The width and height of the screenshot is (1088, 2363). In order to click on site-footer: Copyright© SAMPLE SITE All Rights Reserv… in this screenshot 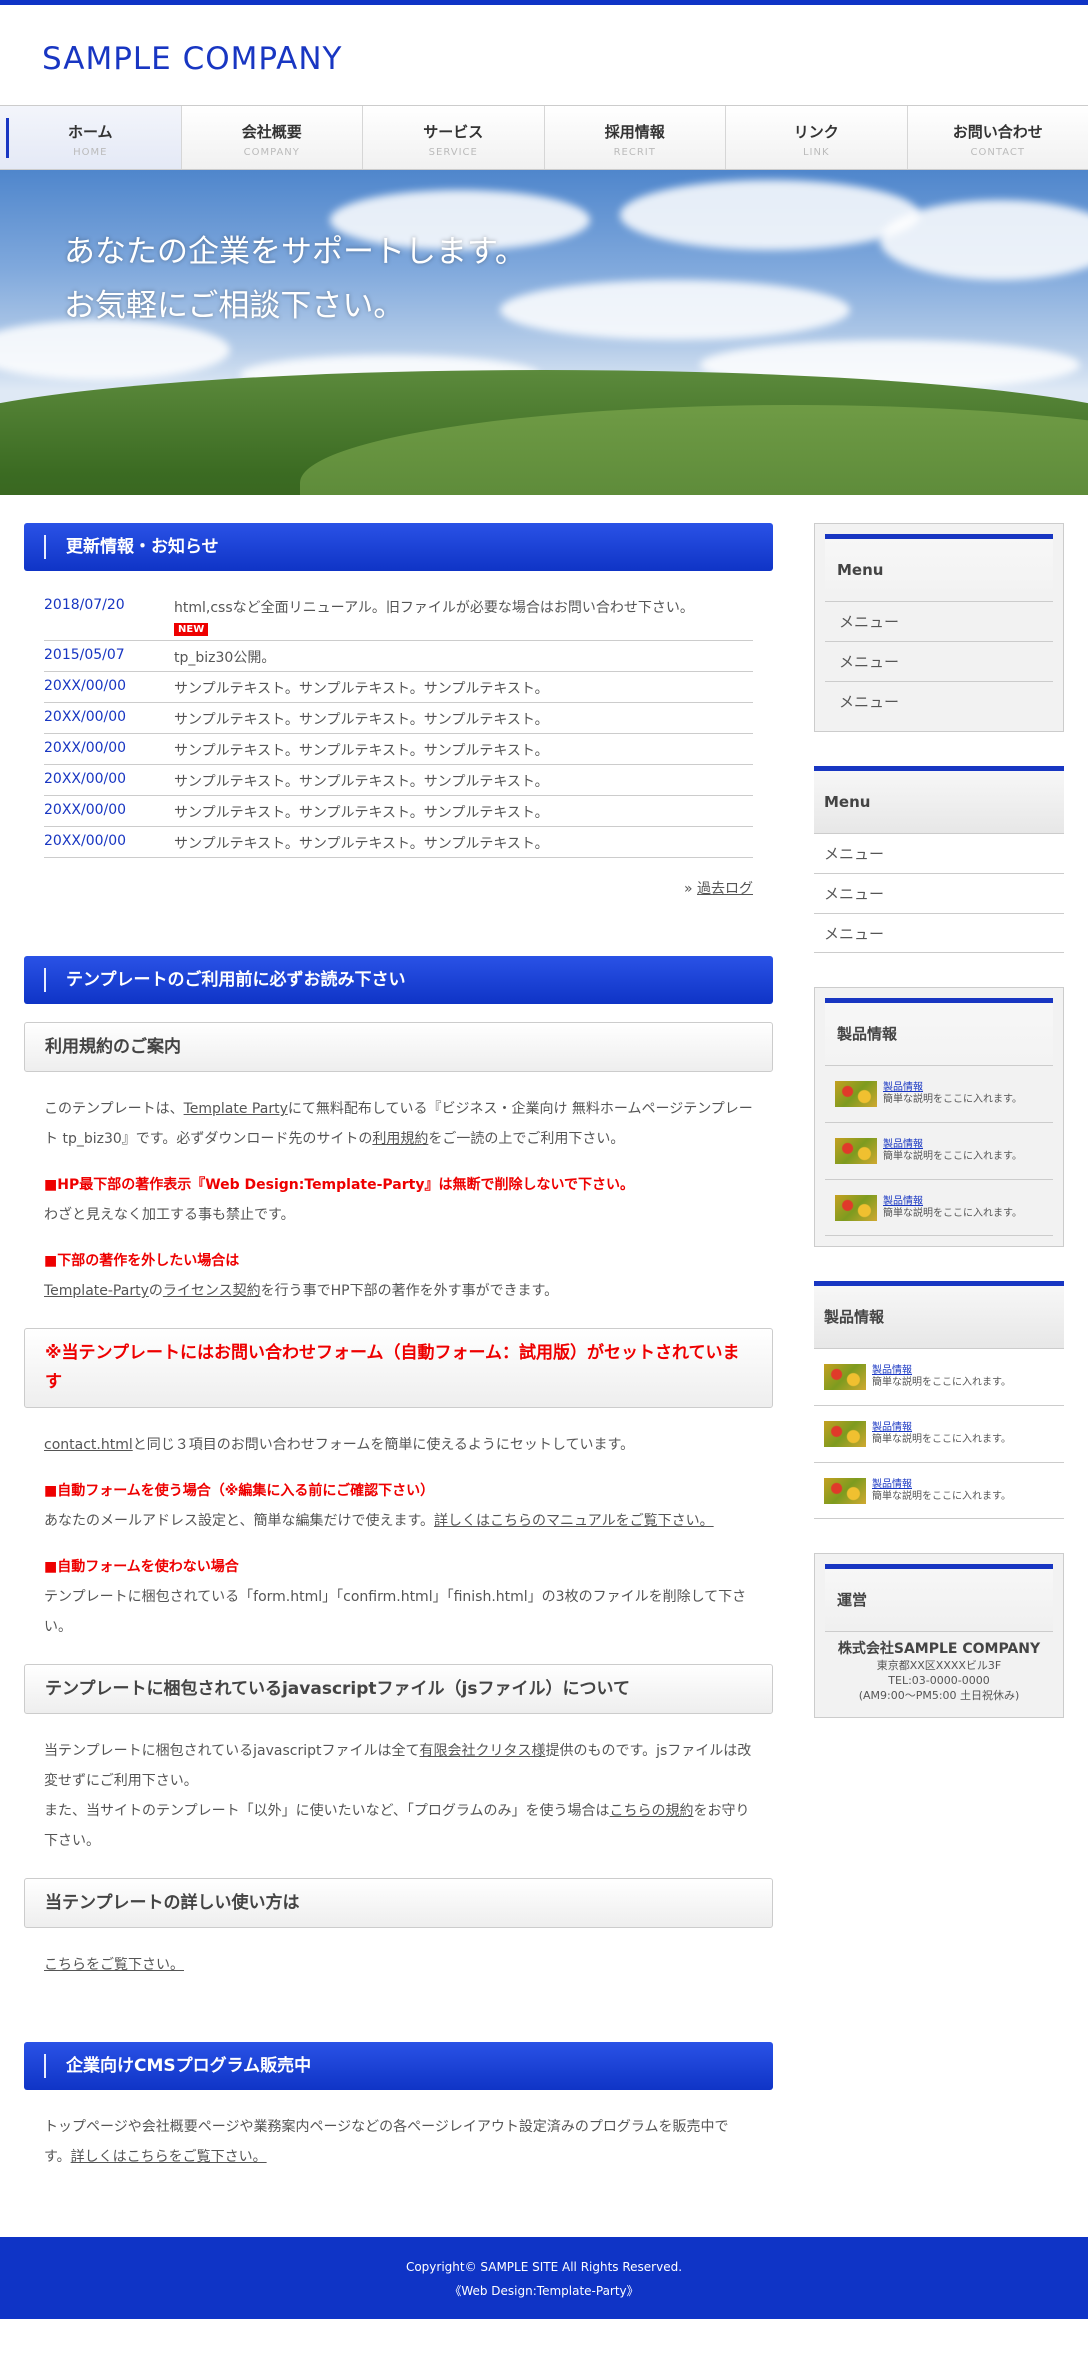, I will do `click(544, 2278)`.